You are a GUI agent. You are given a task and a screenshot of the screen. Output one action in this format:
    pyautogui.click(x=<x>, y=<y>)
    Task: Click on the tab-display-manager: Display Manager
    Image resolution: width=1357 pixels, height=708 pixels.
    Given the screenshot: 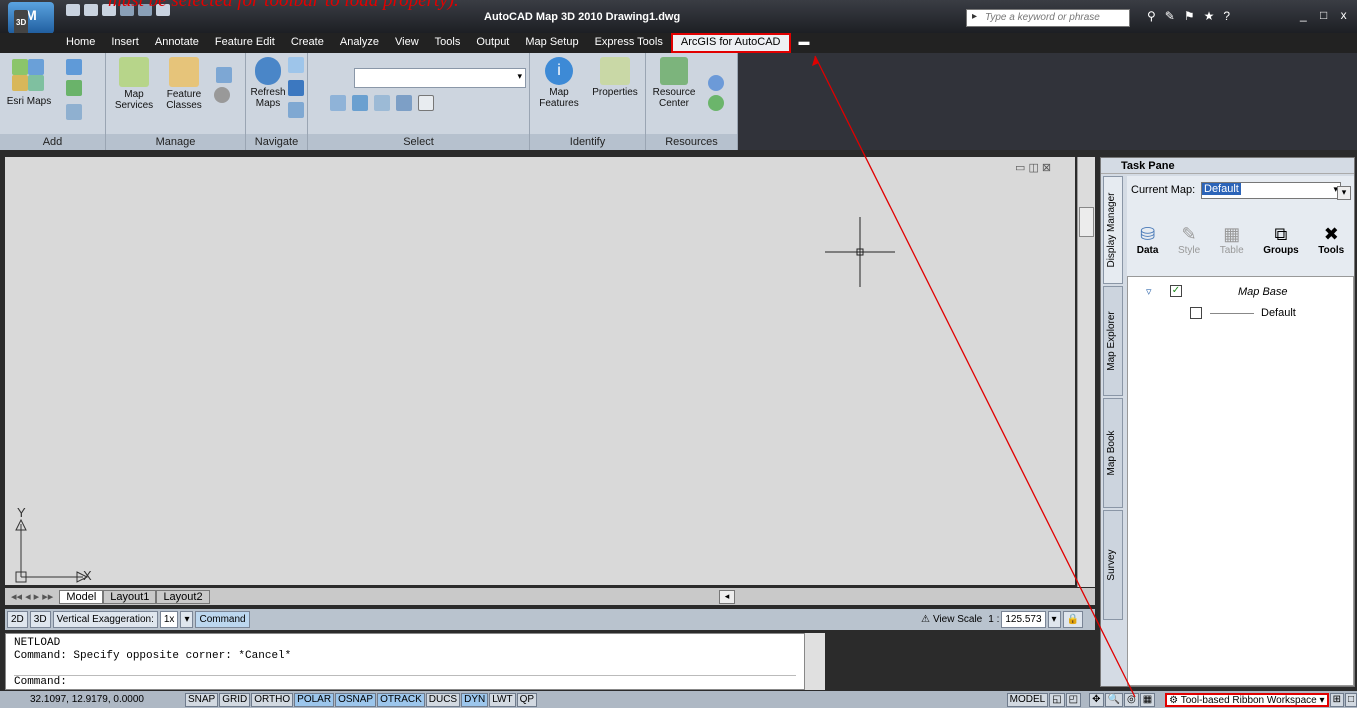 What is the action you would take?
    pyautogui.click(x=1113, y=230)
    